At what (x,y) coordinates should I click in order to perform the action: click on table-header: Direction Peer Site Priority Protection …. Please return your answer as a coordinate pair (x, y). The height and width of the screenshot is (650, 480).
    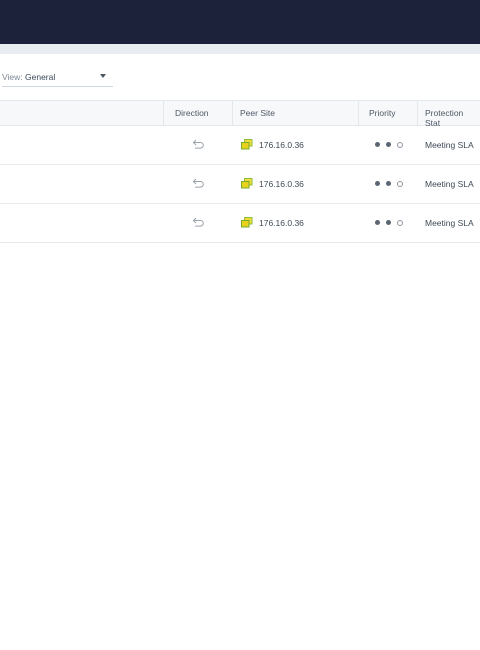
    Looking at the image, I should click on (240, 114).